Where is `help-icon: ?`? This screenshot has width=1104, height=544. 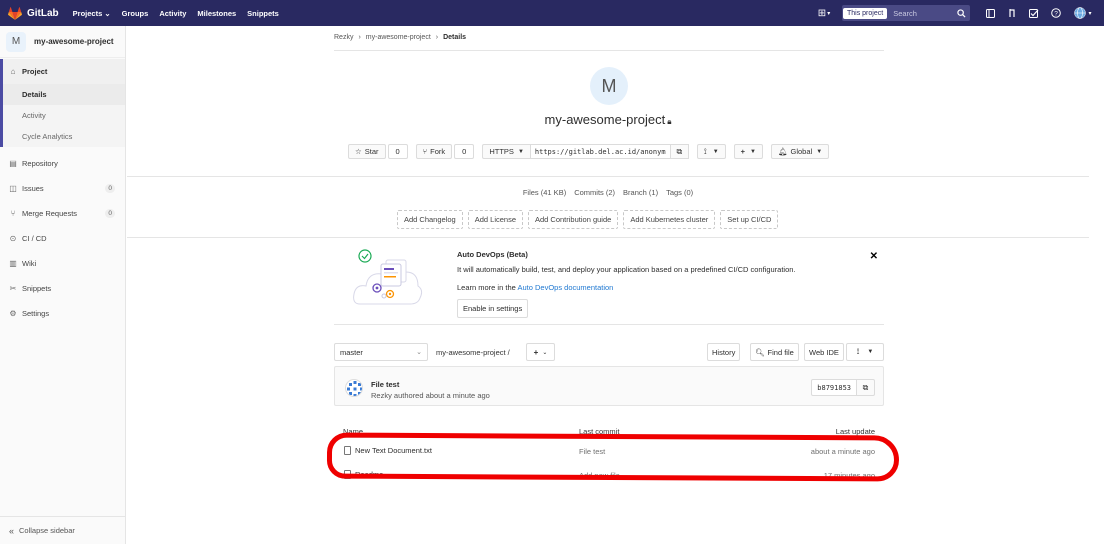 help-icon: ? is located at coordinates (1056, 13).